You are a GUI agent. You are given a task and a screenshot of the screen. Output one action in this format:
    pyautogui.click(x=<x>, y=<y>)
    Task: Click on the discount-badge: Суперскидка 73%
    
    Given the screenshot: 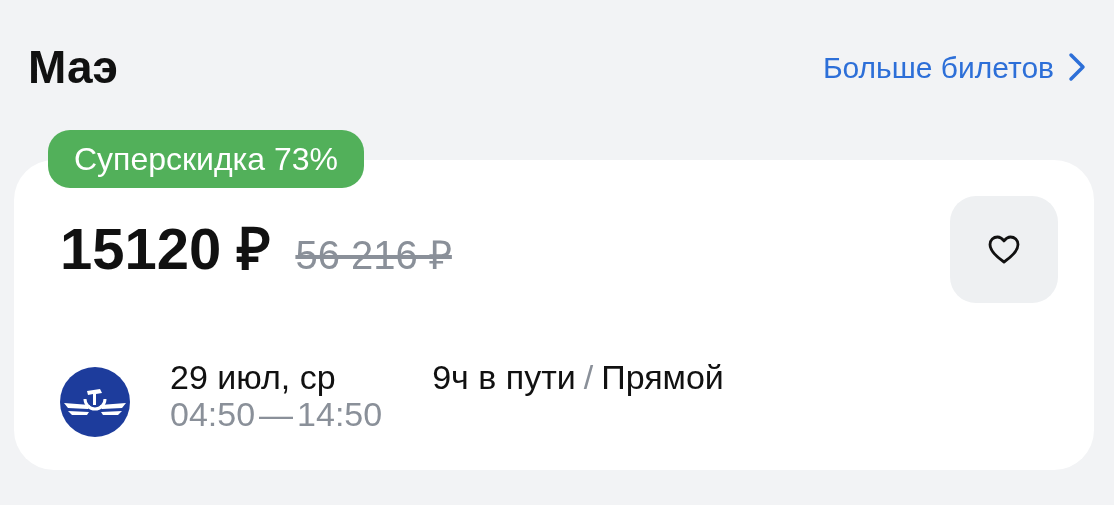 What is the action you would take?
    pyautogui.click(x=206, y=159)
    